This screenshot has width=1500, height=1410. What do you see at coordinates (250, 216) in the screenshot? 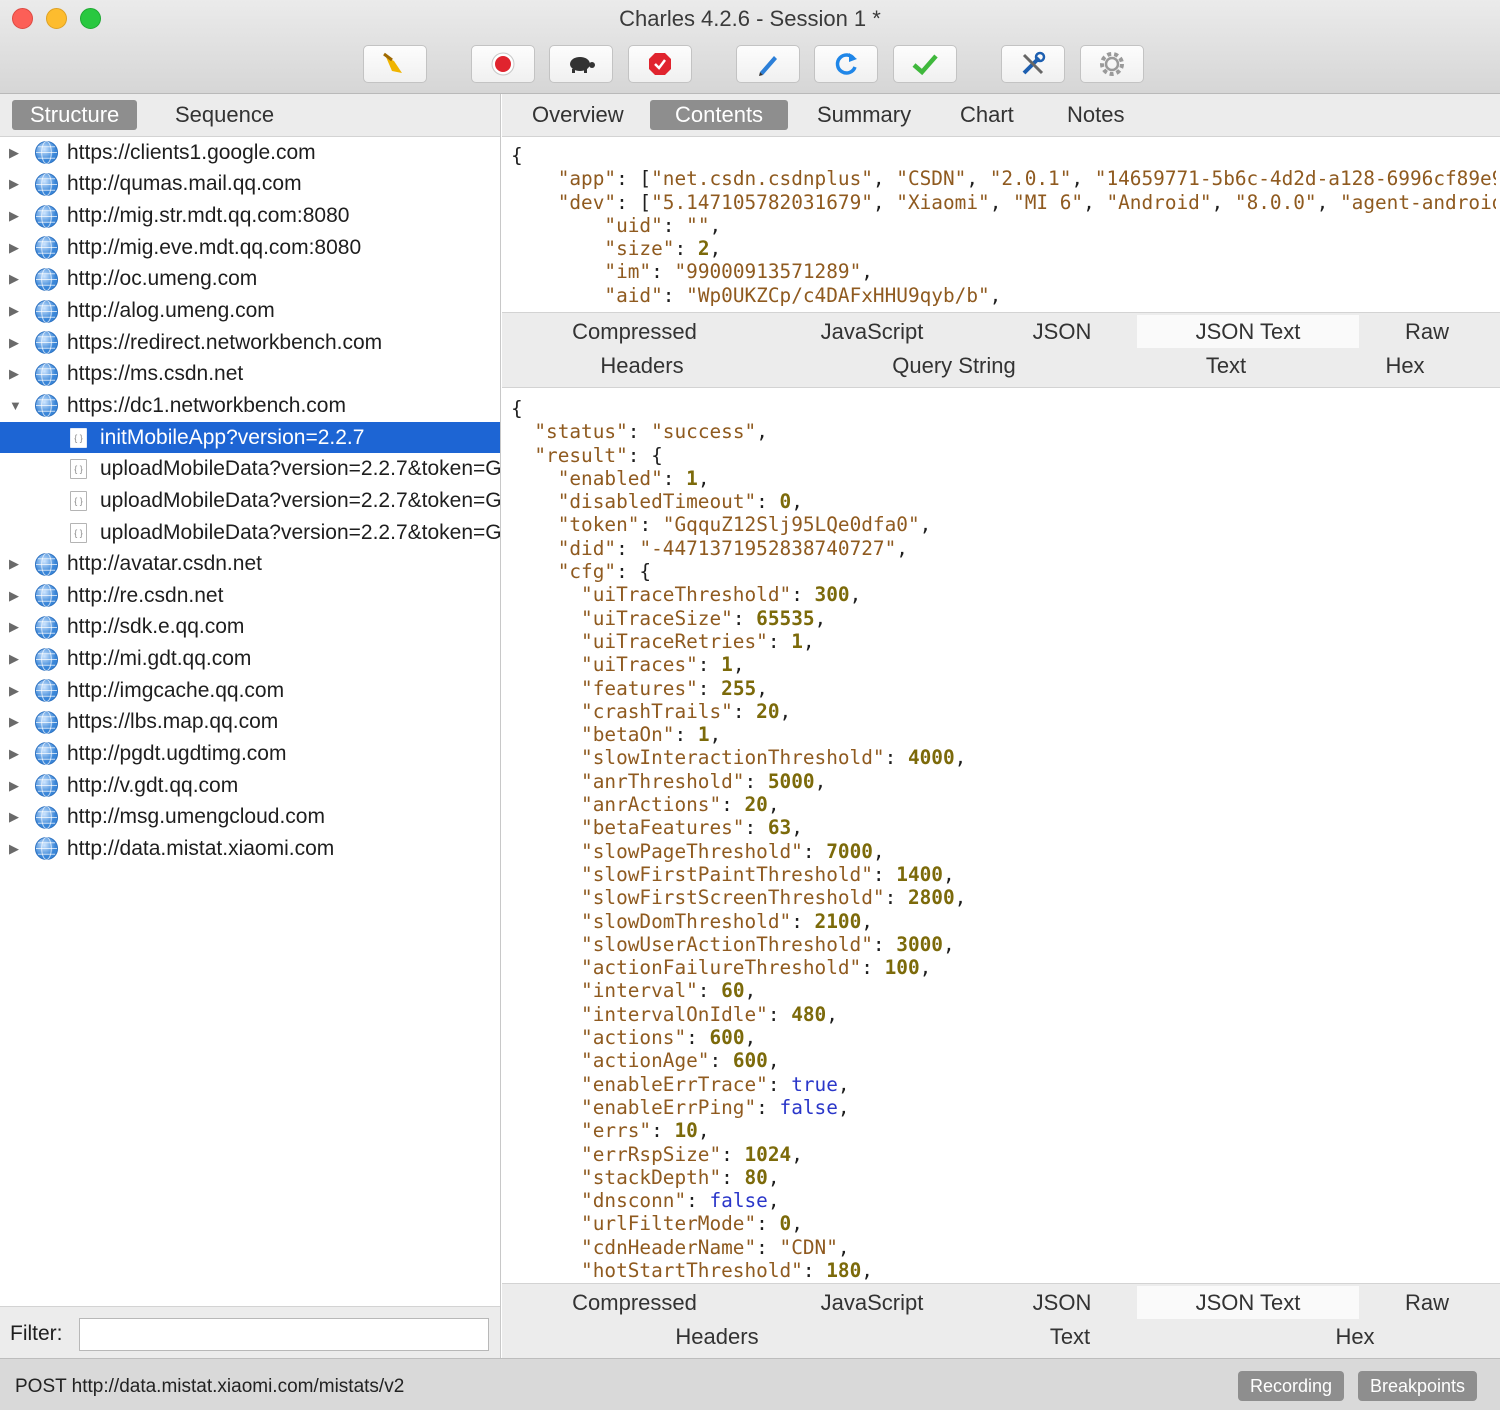
I see `host-row: ▶ http://mig.str.mdt.qq.com:8080` at bounding box center [250, 216].